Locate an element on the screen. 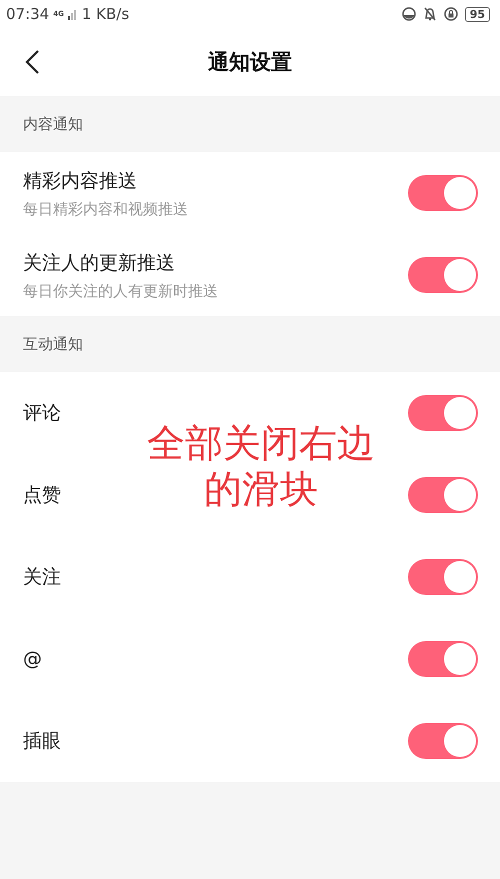 This screenshot has width=500, height=879. page-title: 通知设置 is located at coordinates (250, 62).